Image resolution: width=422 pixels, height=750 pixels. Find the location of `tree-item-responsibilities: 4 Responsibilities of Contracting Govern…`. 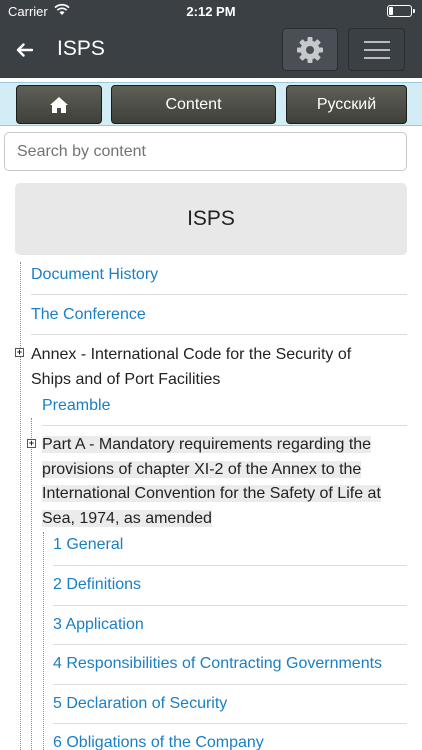

tree-item-responsibilities: 4 Responsibilities of Contracting Govern… is located at coordinates (217, 664).